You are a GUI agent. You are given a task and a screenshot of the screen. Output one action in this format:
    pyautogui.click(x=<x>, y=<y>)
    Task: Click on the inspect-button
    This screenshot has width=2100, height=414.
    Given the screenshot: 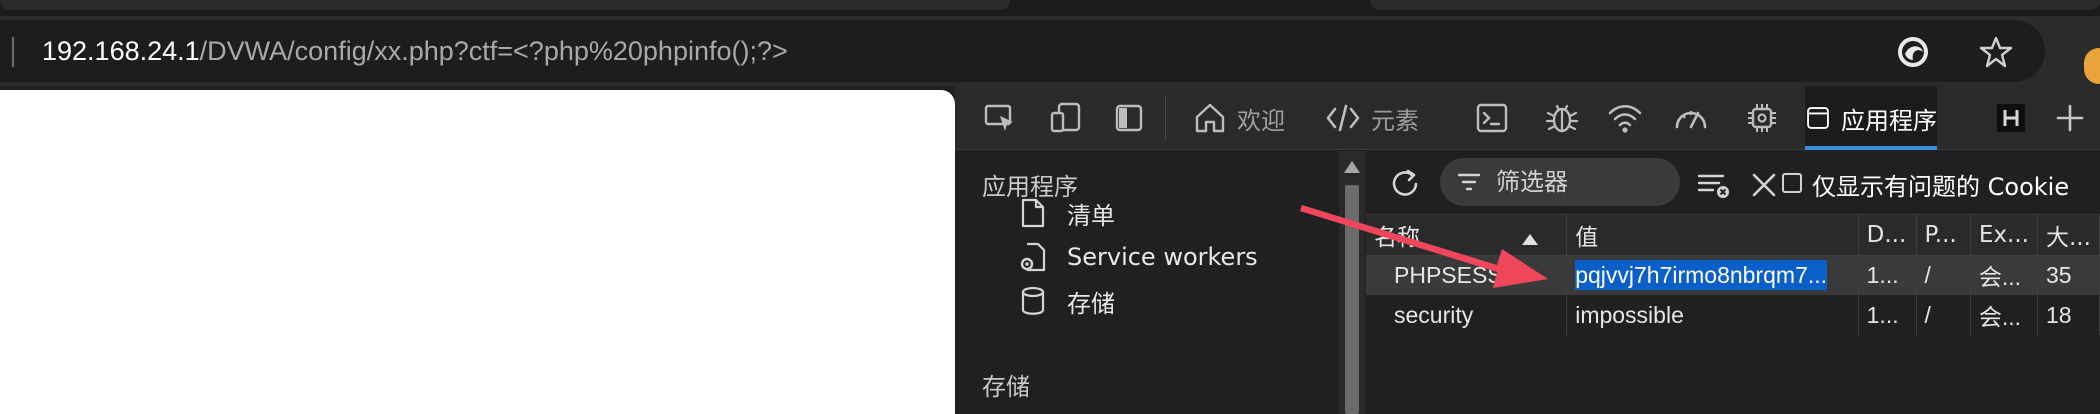 What is the action you would take?
    pyautogui.click(x=1000, y=118)
    